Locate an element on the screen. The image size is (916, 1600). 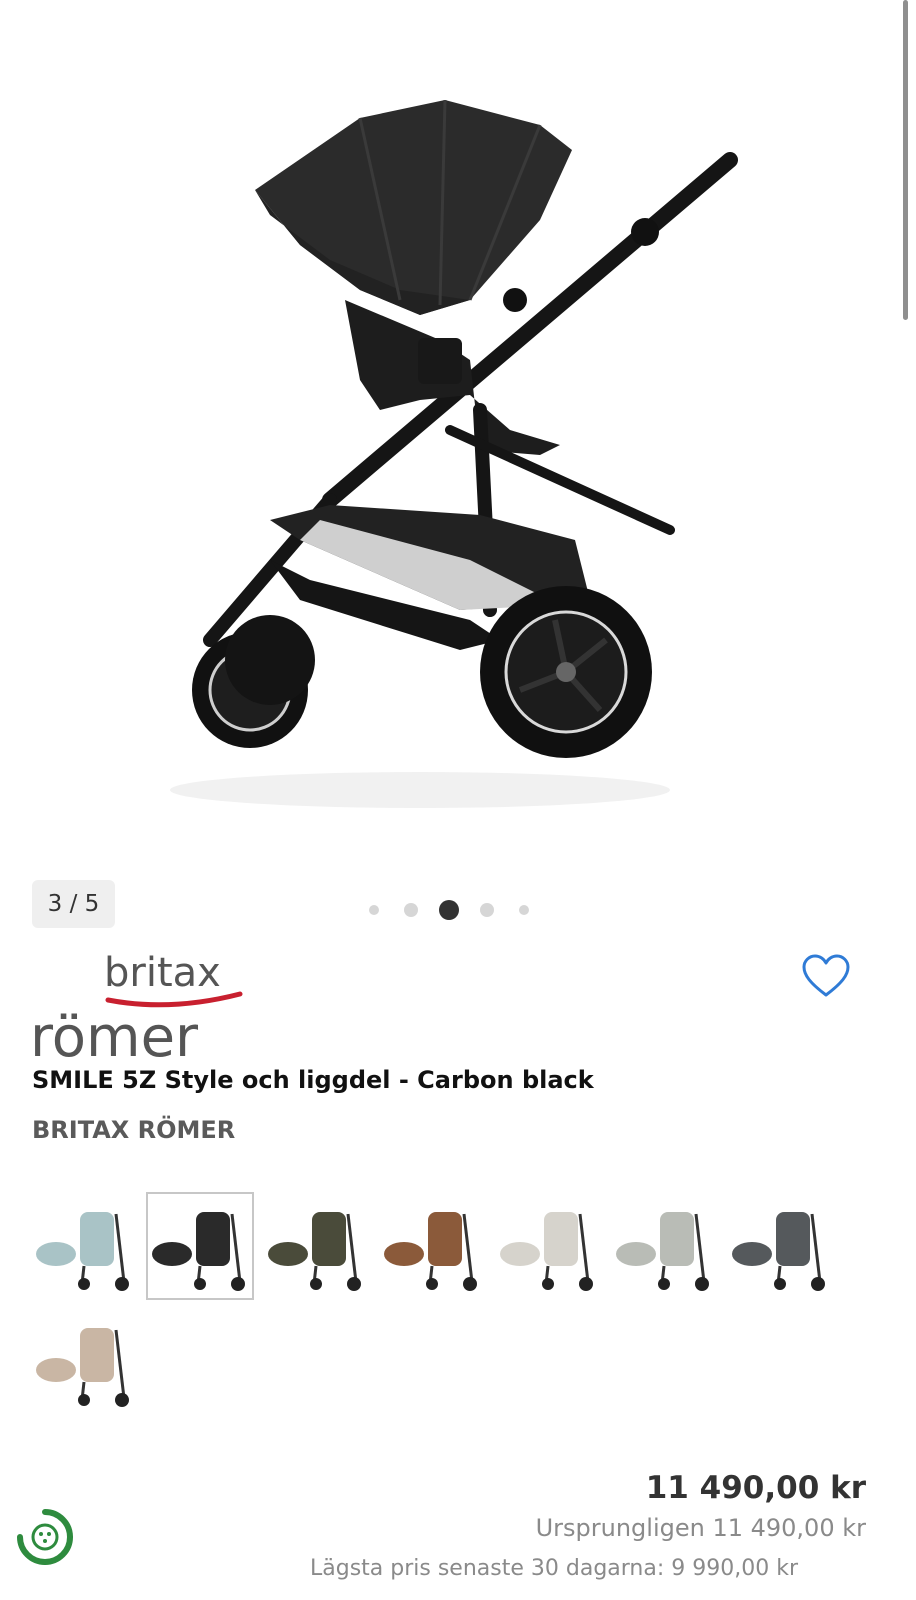
favorite-button is located at coordinates (826, 977).